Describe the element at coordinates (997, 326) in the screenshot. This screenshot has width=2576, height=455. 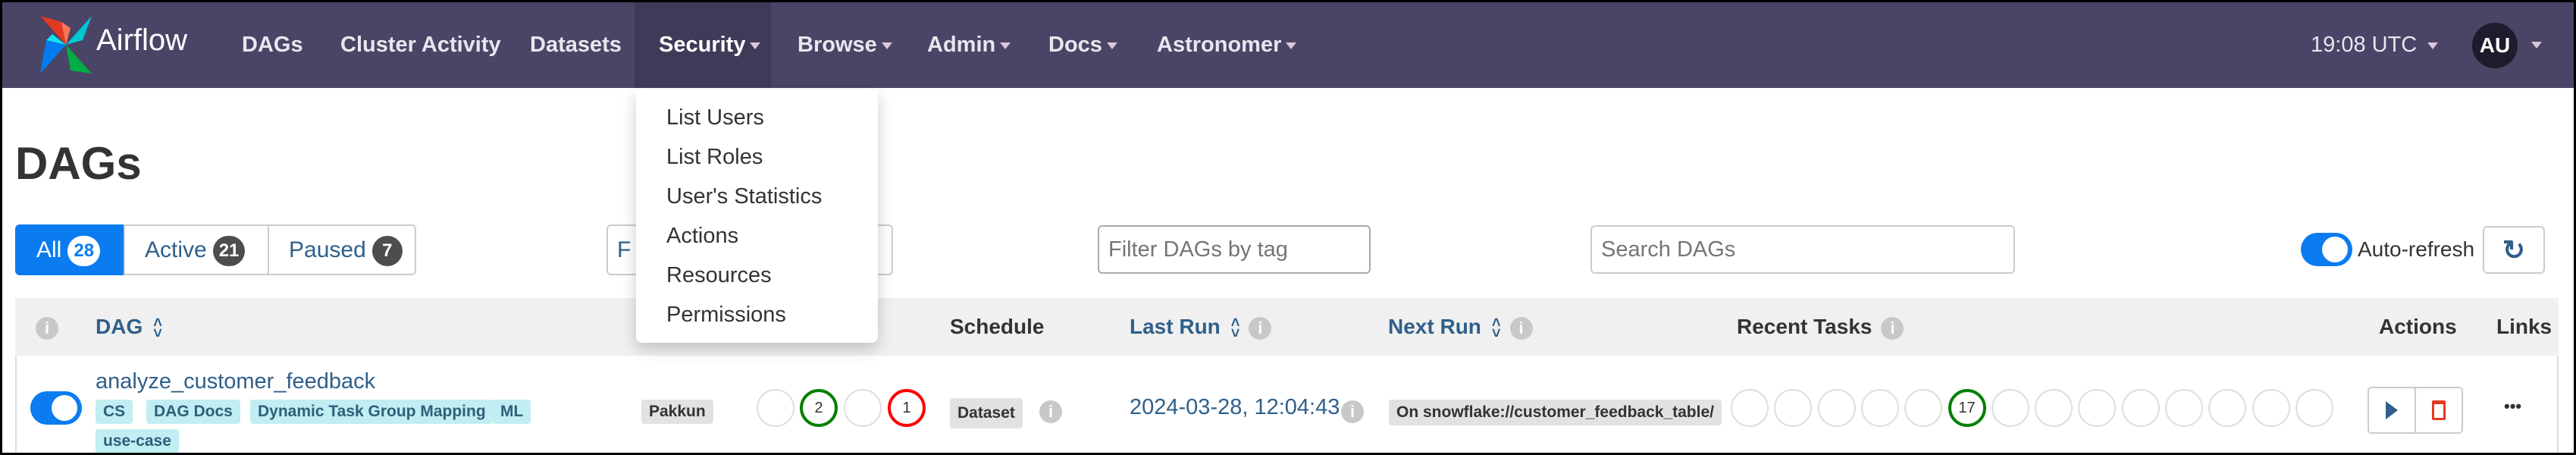
I see `header-schedule: Schedule` at that location.